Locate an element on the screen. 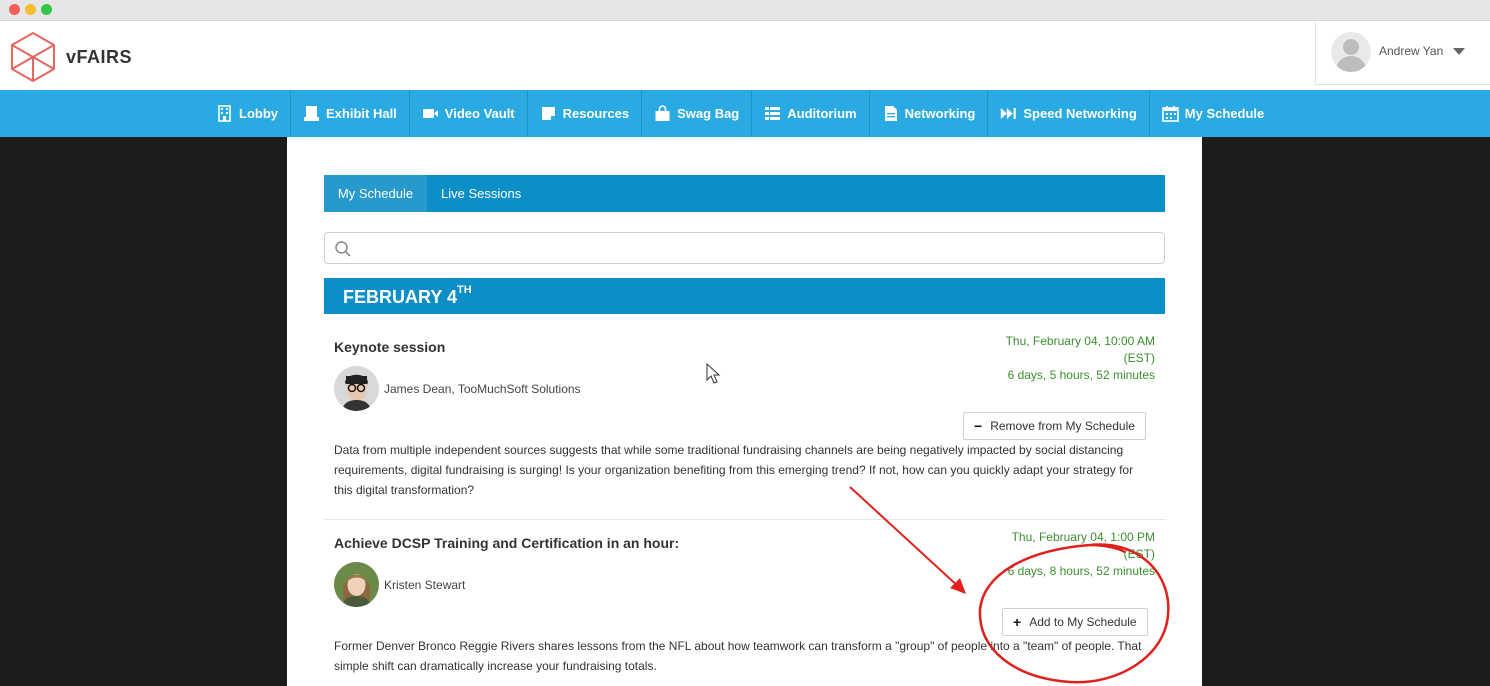 The width and height of the screenshot is (1490, 686). nav-item-networking: Networking is located at coordinates (929, 113).